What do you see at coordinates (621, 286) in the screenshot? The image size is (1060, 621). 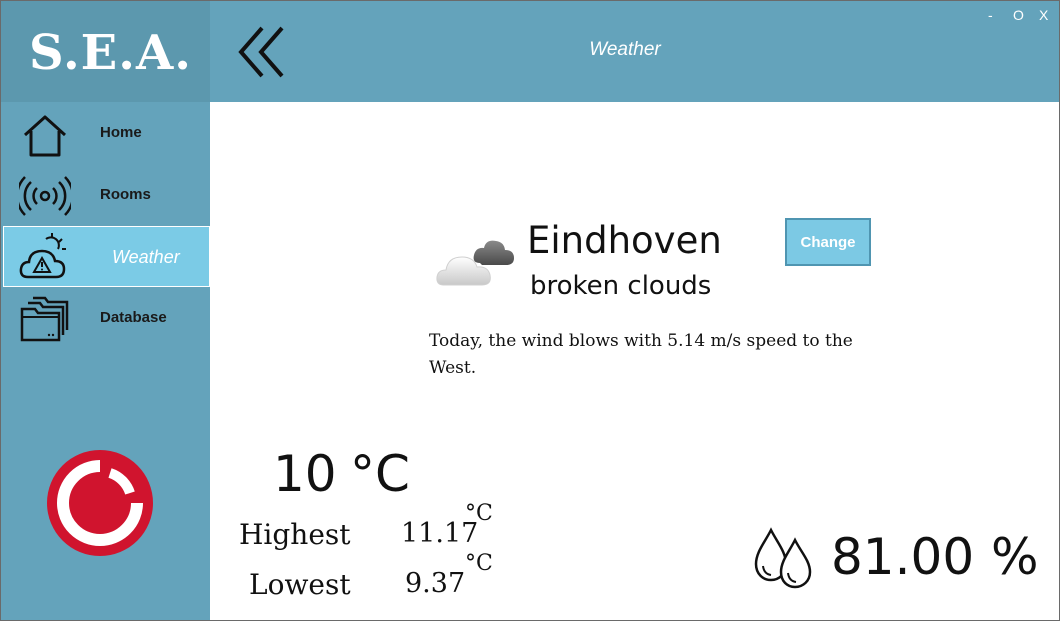 I see `weather-description: broken clouds` at bounding box center [621, 286].